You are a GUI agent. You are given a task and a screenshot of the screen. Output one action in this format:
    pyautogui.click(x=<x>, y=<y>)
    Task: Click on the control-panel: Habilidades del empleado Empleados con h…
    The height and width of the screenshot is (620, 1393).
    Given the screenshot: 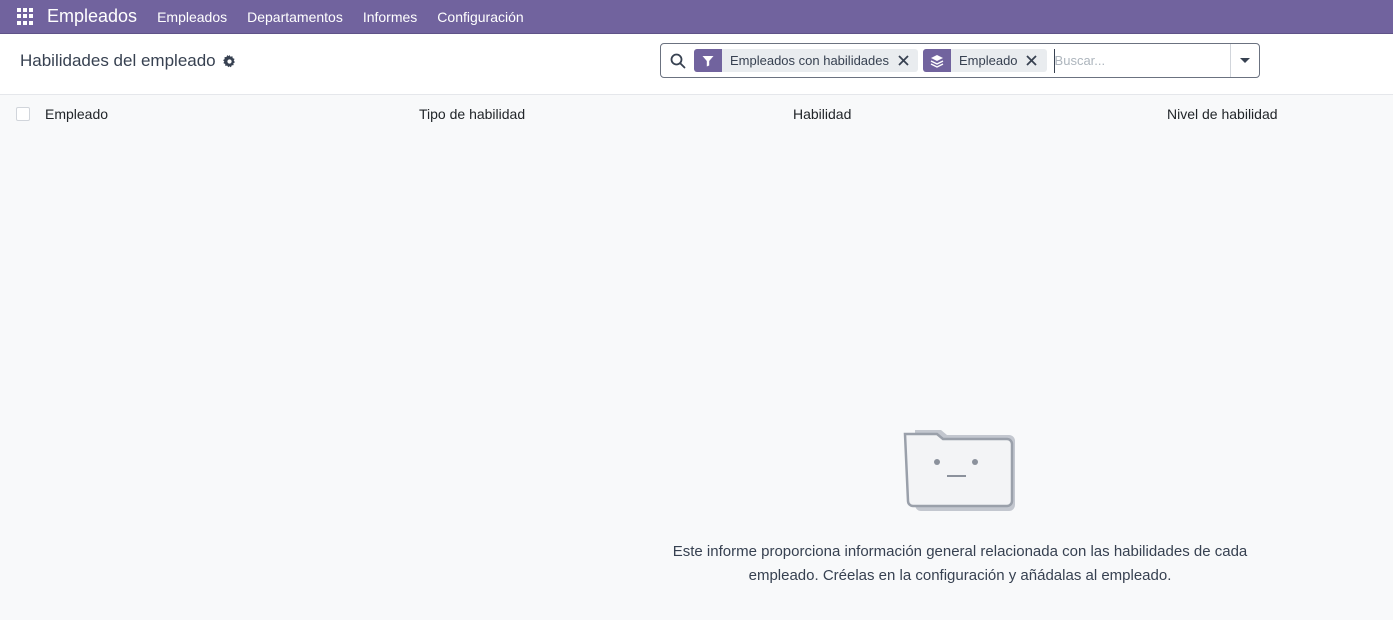 What is the action you would take?
    pyautogui.click(x=696, y=64)
    